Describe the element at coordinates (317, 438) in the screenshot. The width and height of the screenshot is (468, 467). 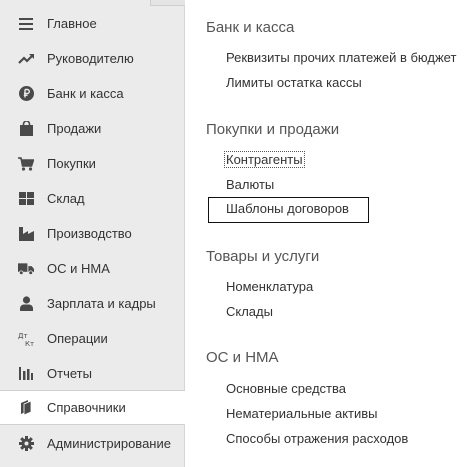
I see `link-expense-methods: Способы отражения расходов` at that location.